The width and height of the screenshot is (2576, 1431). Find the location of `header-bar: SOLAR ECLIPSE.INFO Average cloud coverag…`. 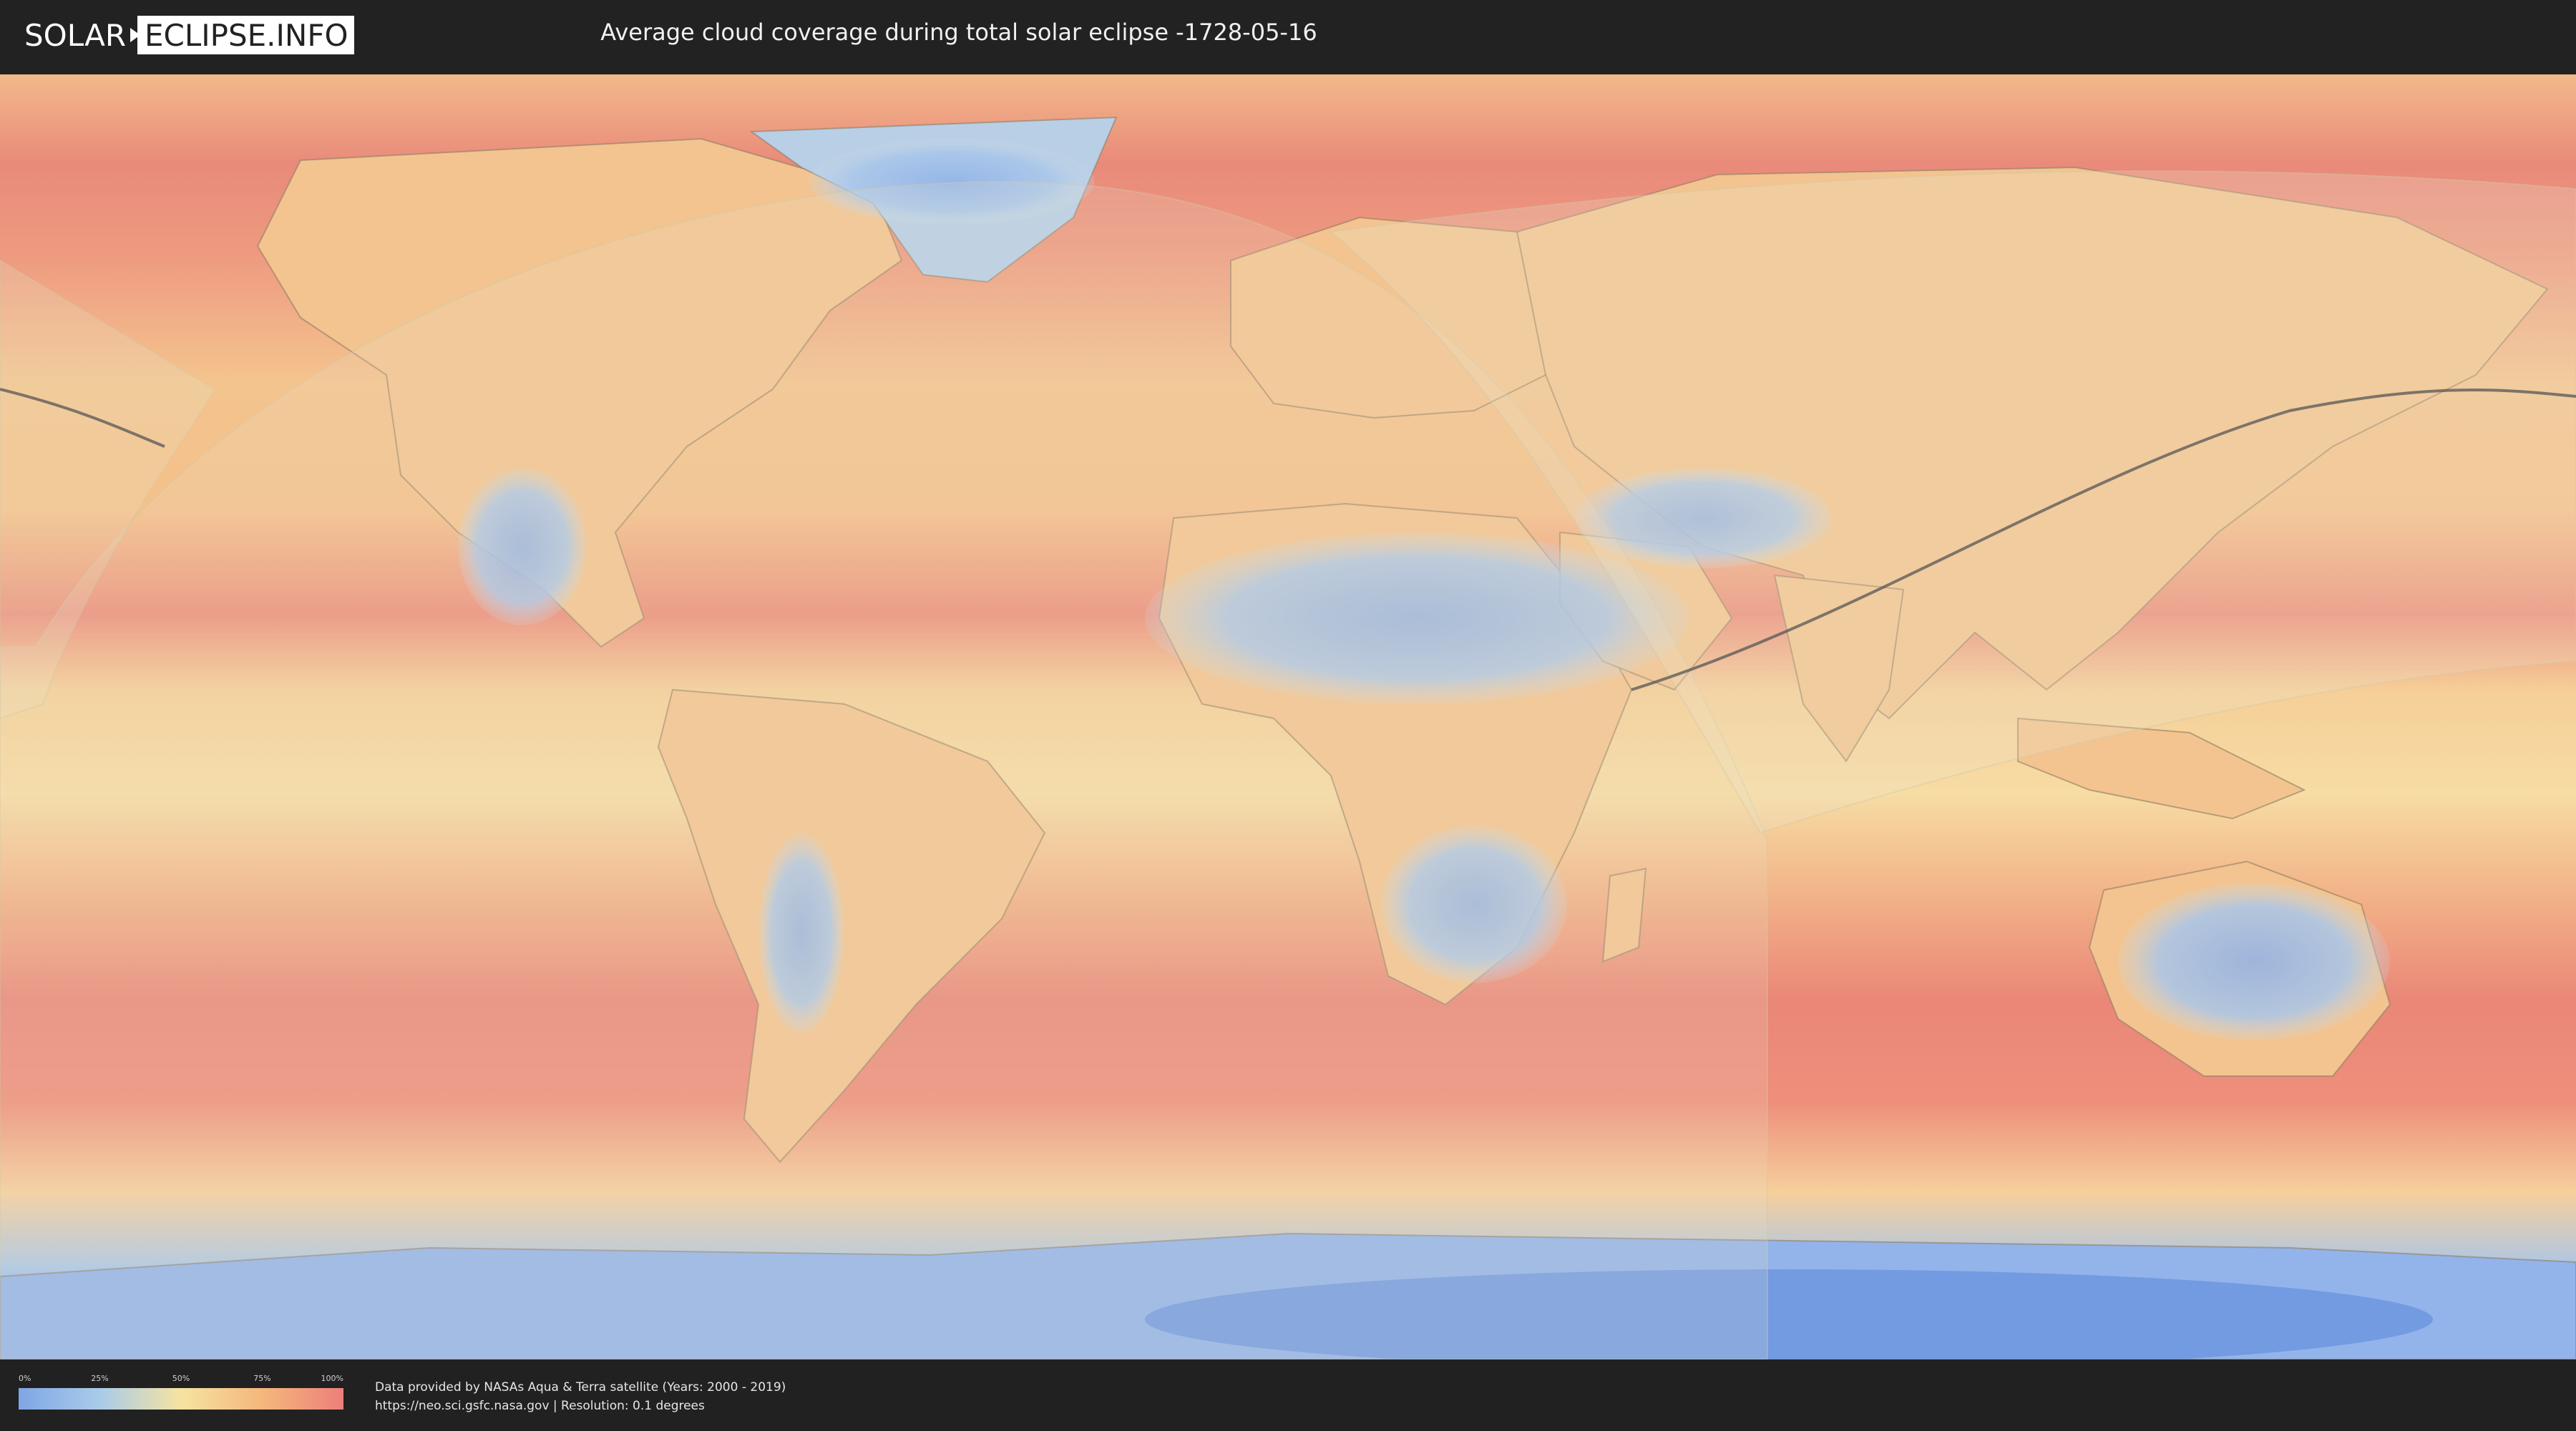

header-bar: SOLAR ECLIPSE.INFO Average cloud coverag… is located at coordinates (1288, 36).